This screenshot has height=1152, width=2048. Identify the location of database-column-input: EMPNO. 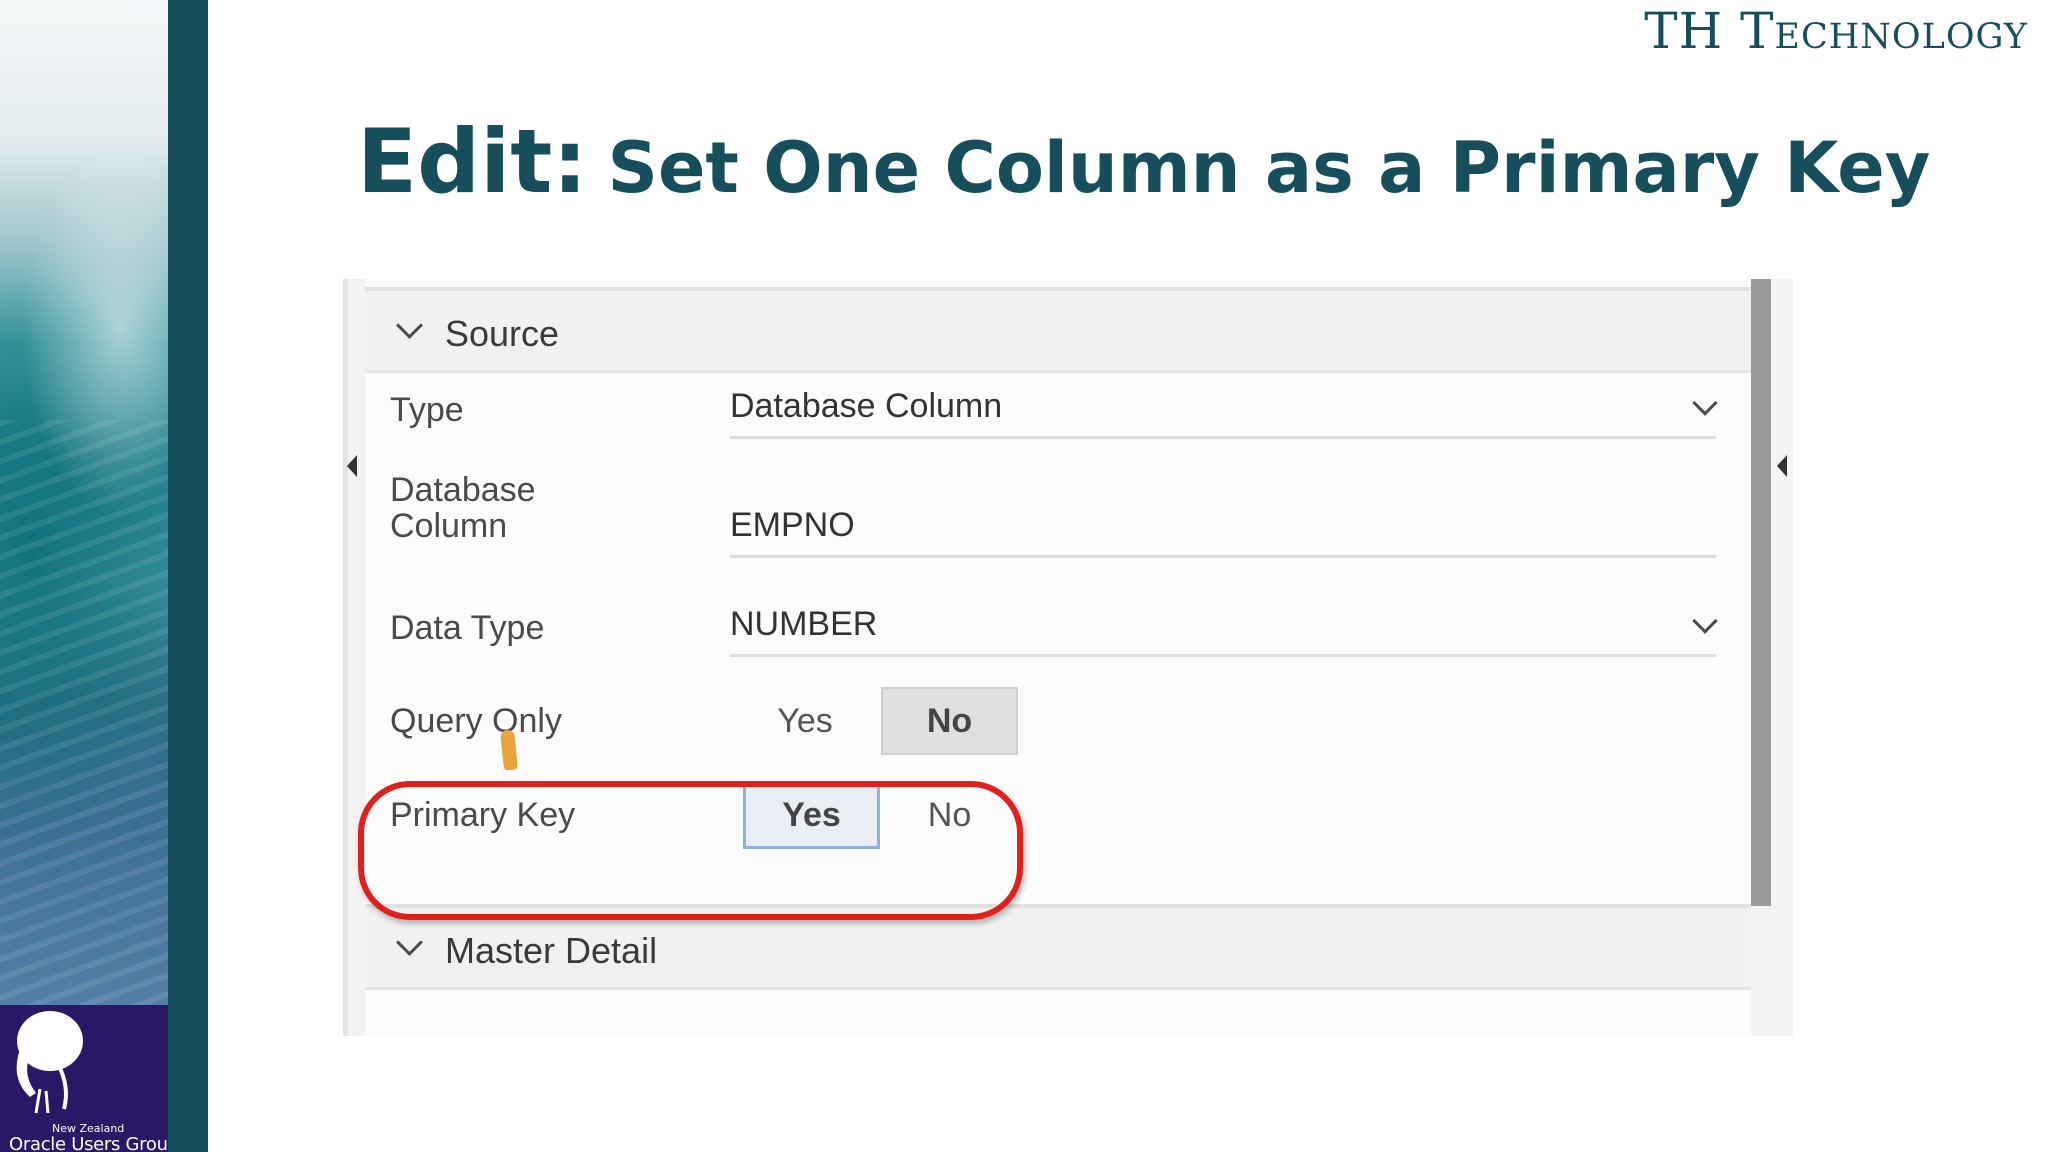
(792, 525).